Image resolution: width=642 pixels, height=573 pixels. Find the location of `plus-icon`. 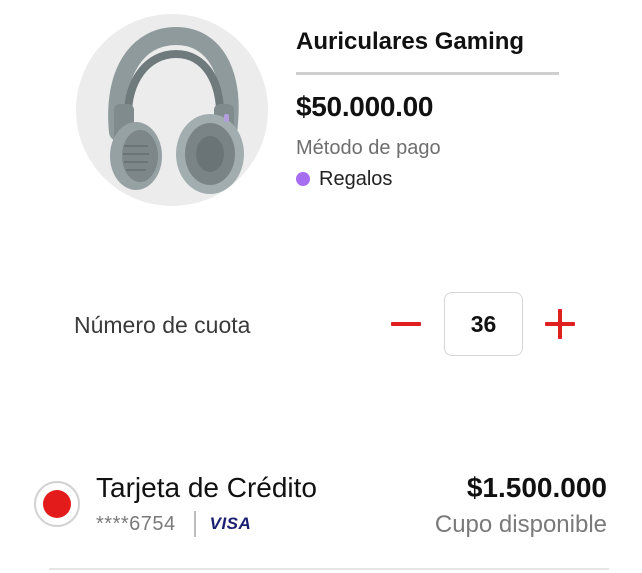

plus-icon is located at coordinates (560, 324).